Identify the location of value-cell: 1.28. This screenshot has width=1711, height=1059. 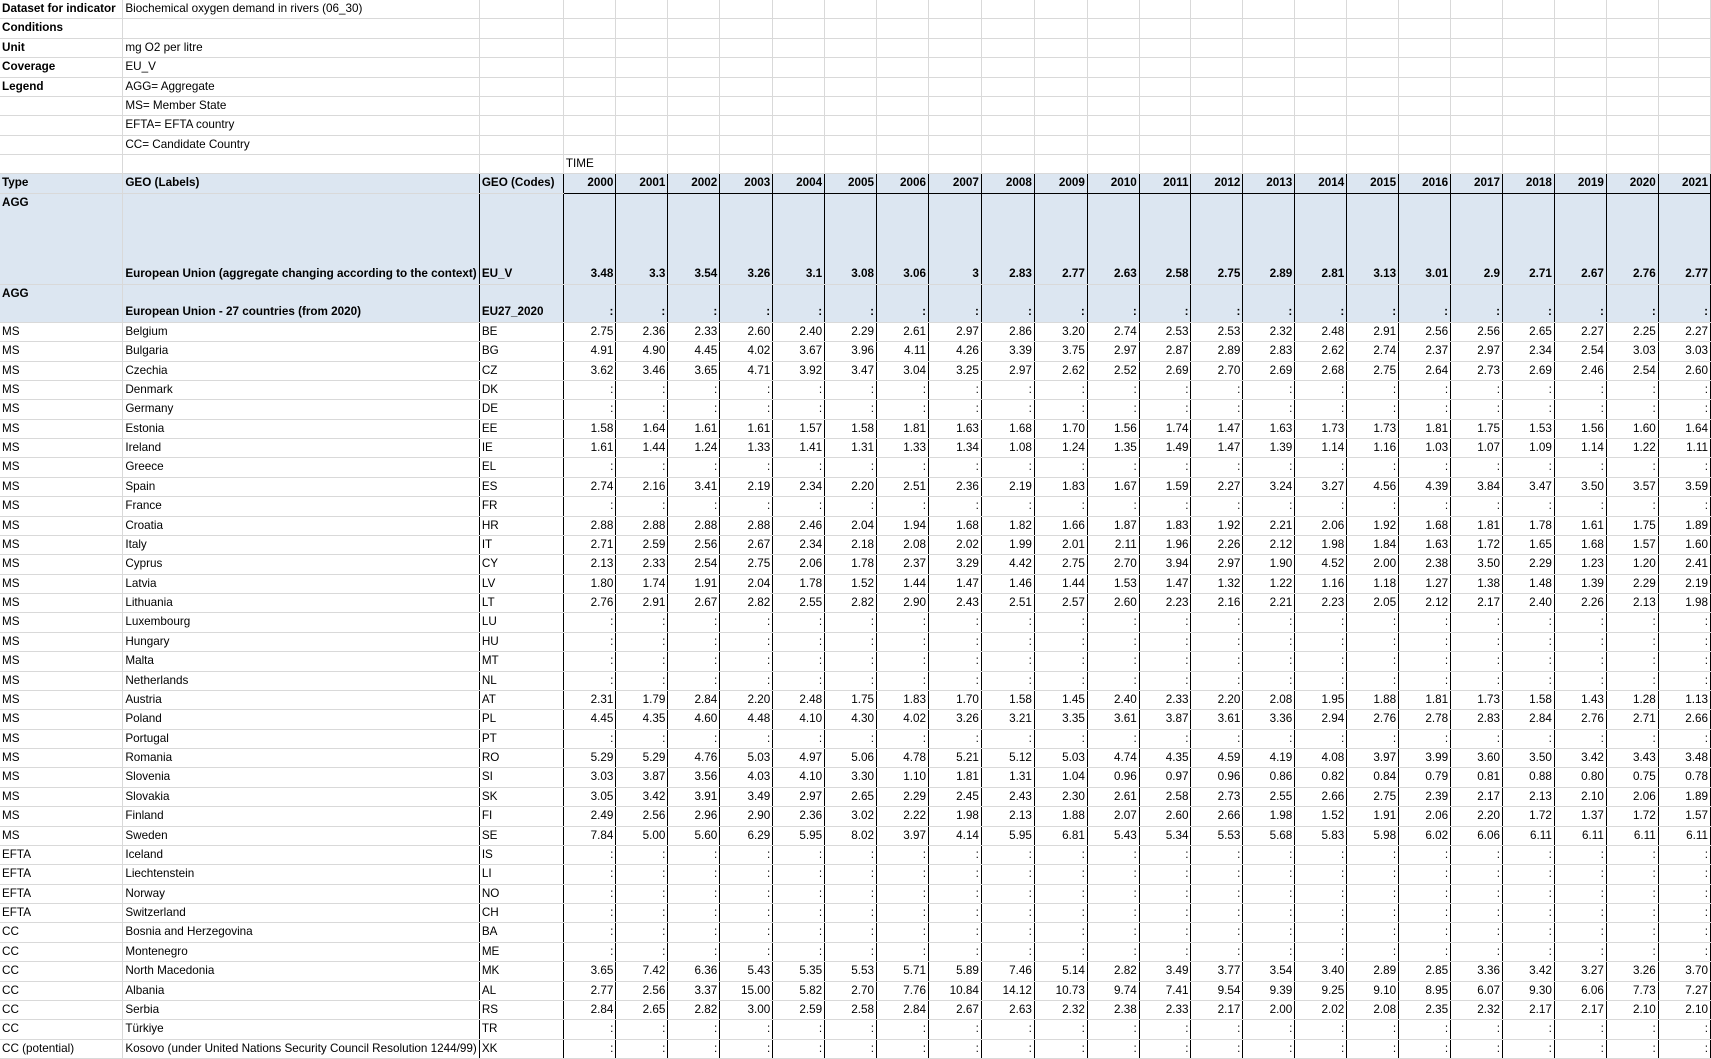
(1632, 700).